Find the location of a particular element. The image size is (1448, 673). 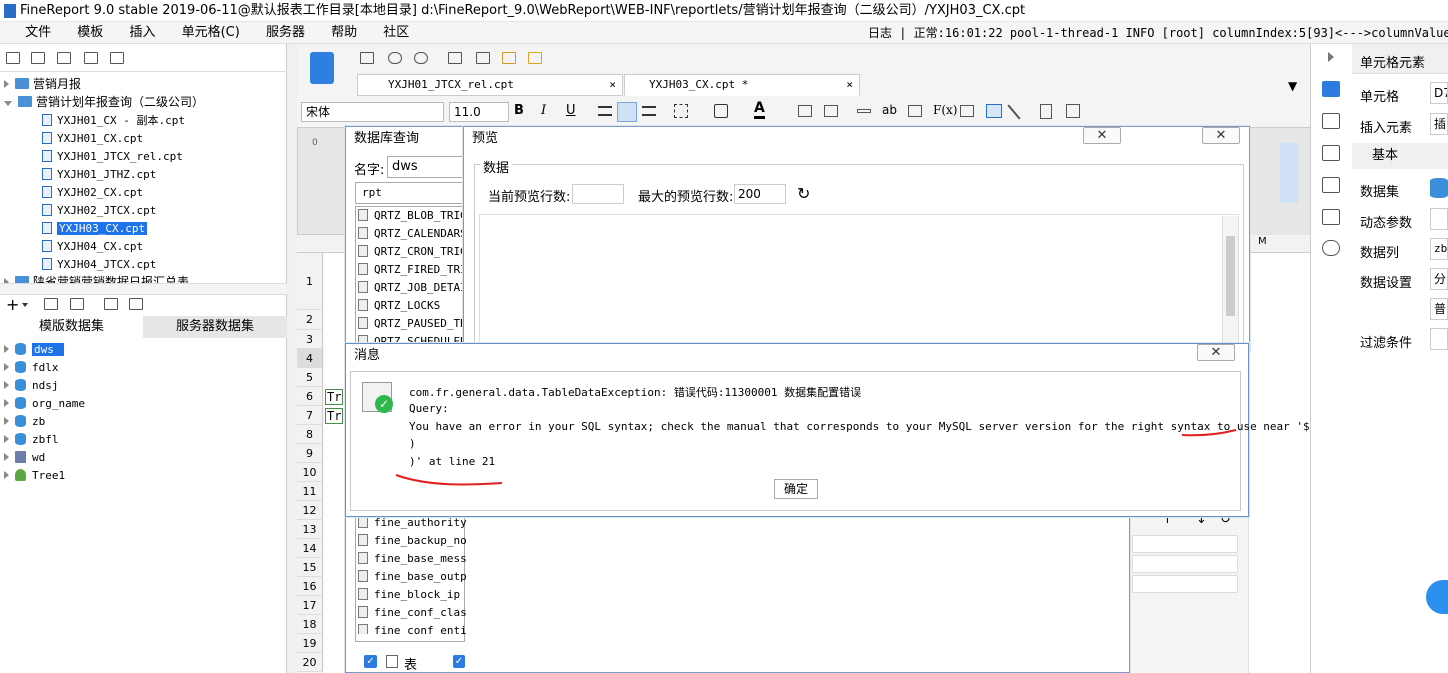

tab-server-datasets: 服务器数据集 is located at coordinates (215, 327).